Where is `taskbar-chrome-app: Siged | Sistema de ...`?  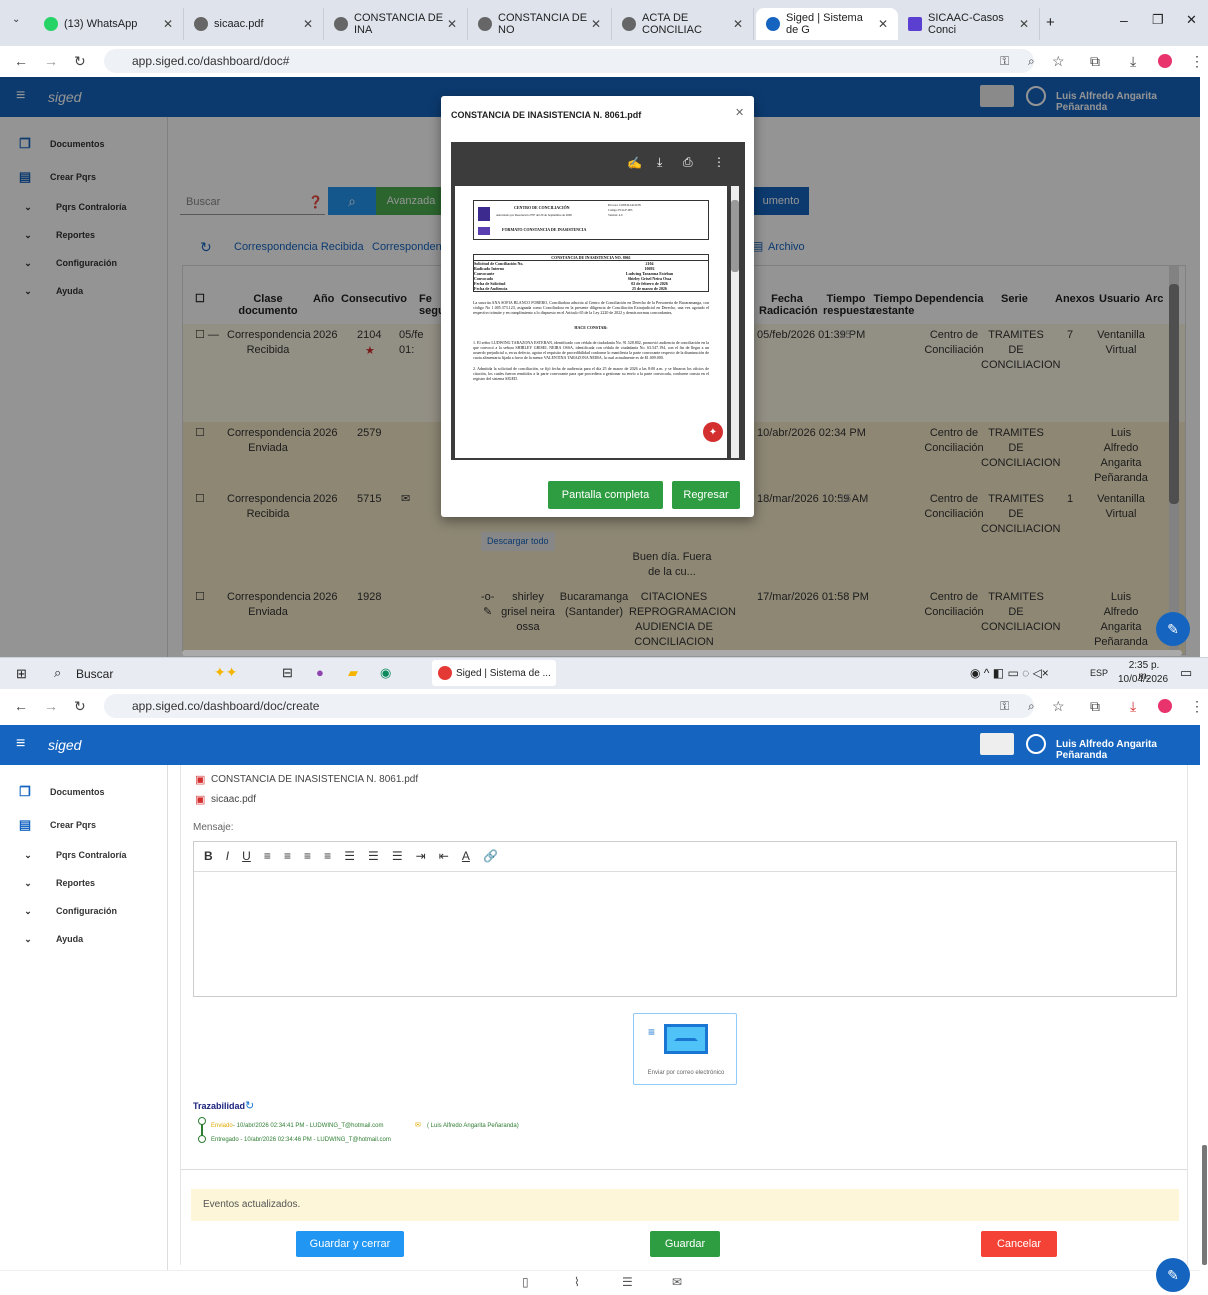
taskbar-chrome-app: Siged | Sistema de ... is located at coordinates (494, 673).